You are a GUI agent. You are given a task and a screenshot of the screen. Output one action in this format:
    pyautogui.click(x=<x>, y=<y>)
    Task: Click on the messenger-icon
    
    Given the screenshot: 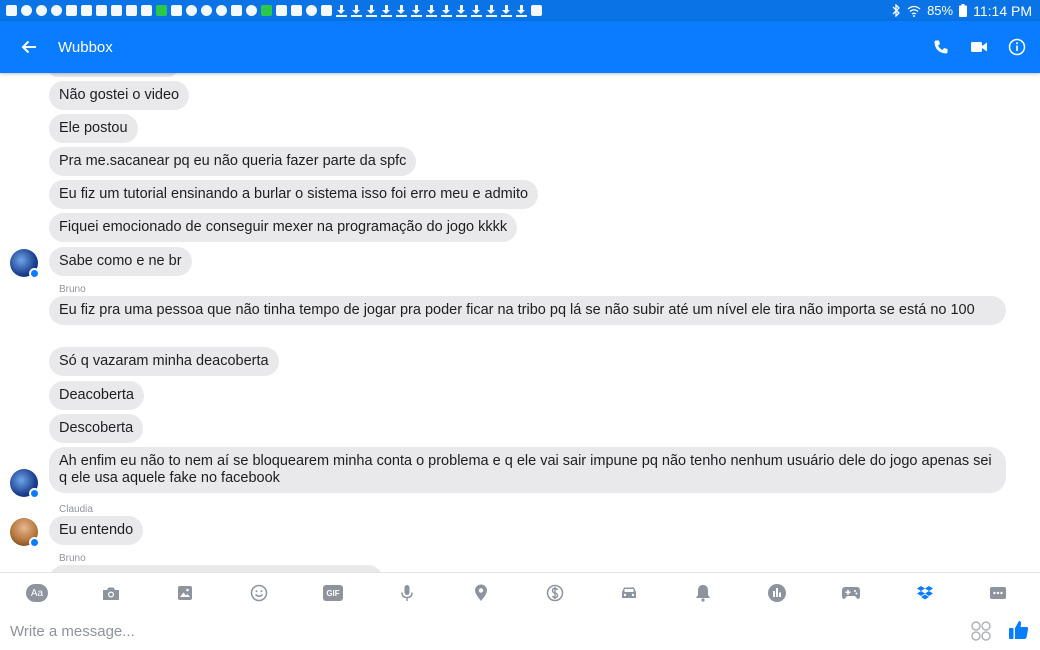 What is the action you would take?
    pyautogui.click(x=251, y=10)
    